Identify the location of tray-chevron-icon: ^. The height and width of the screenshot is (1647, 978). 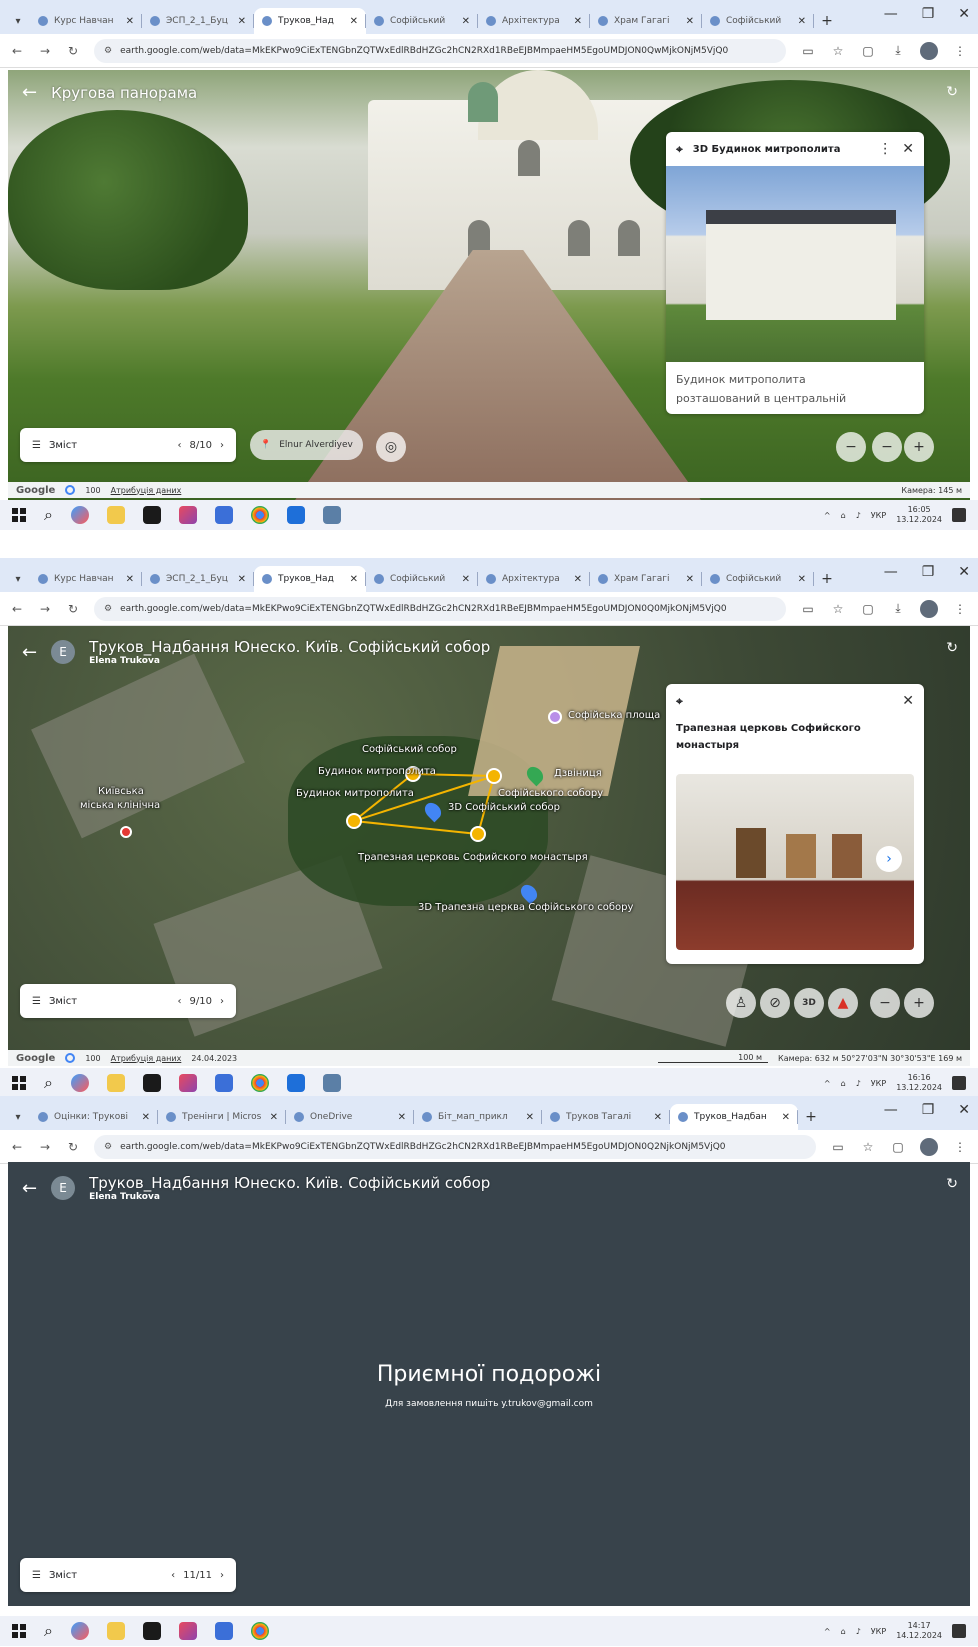
(827, 515).